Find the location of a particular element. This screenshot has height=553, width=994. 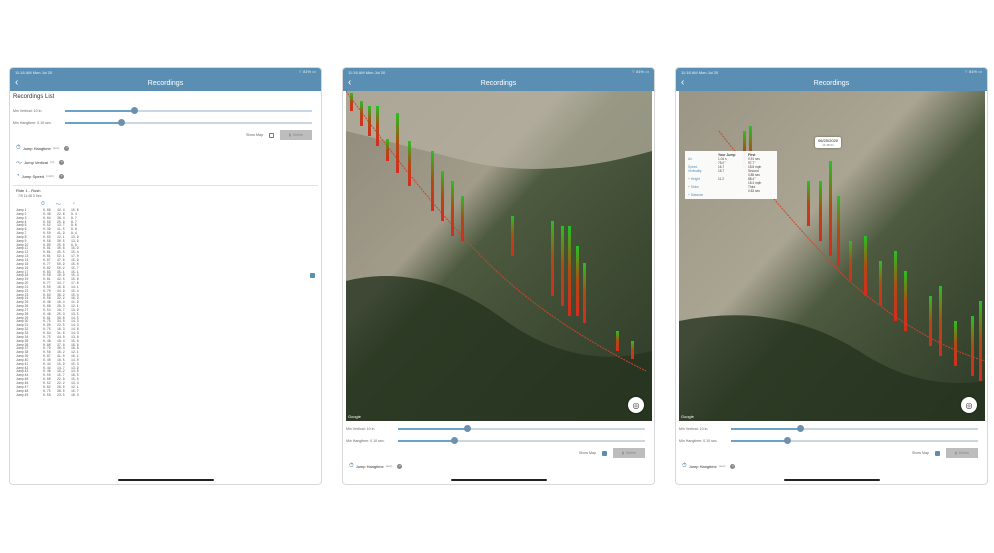

popup-rank: 0.83 sec is located at coordinates (754, 191).